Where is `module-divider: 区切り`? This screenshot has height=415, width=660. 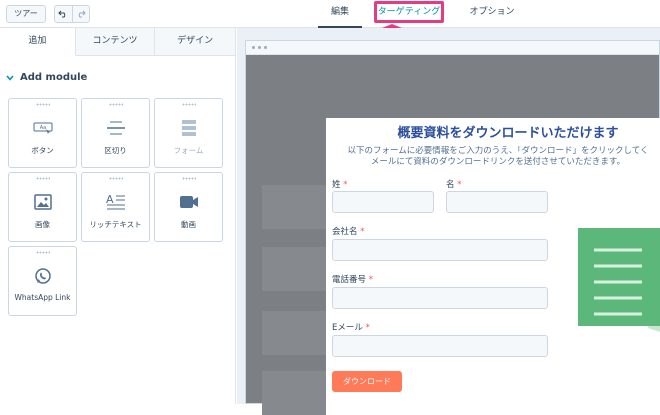 module-divider: 区切り is located at coordinates (115, 133).